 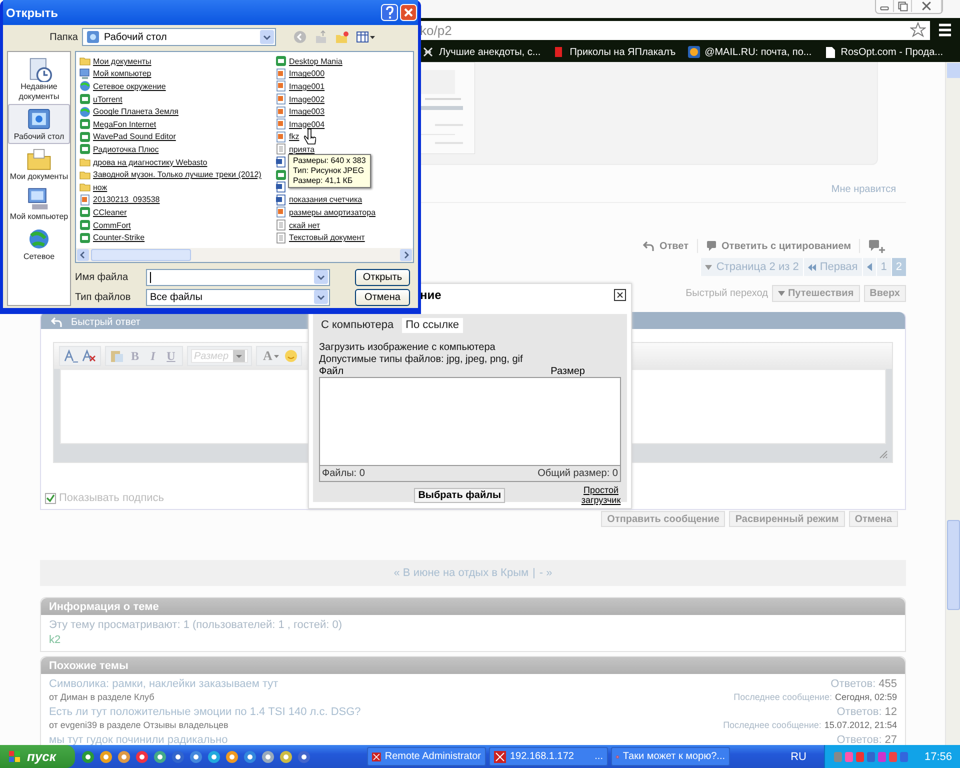 What do you see at coordinates (196, 625) in the screenshot?
I see `viewers-text: Эту тему просматривают: 1 (пользователей: 1 , гостей: 0)` at bounding box center [196, 625].